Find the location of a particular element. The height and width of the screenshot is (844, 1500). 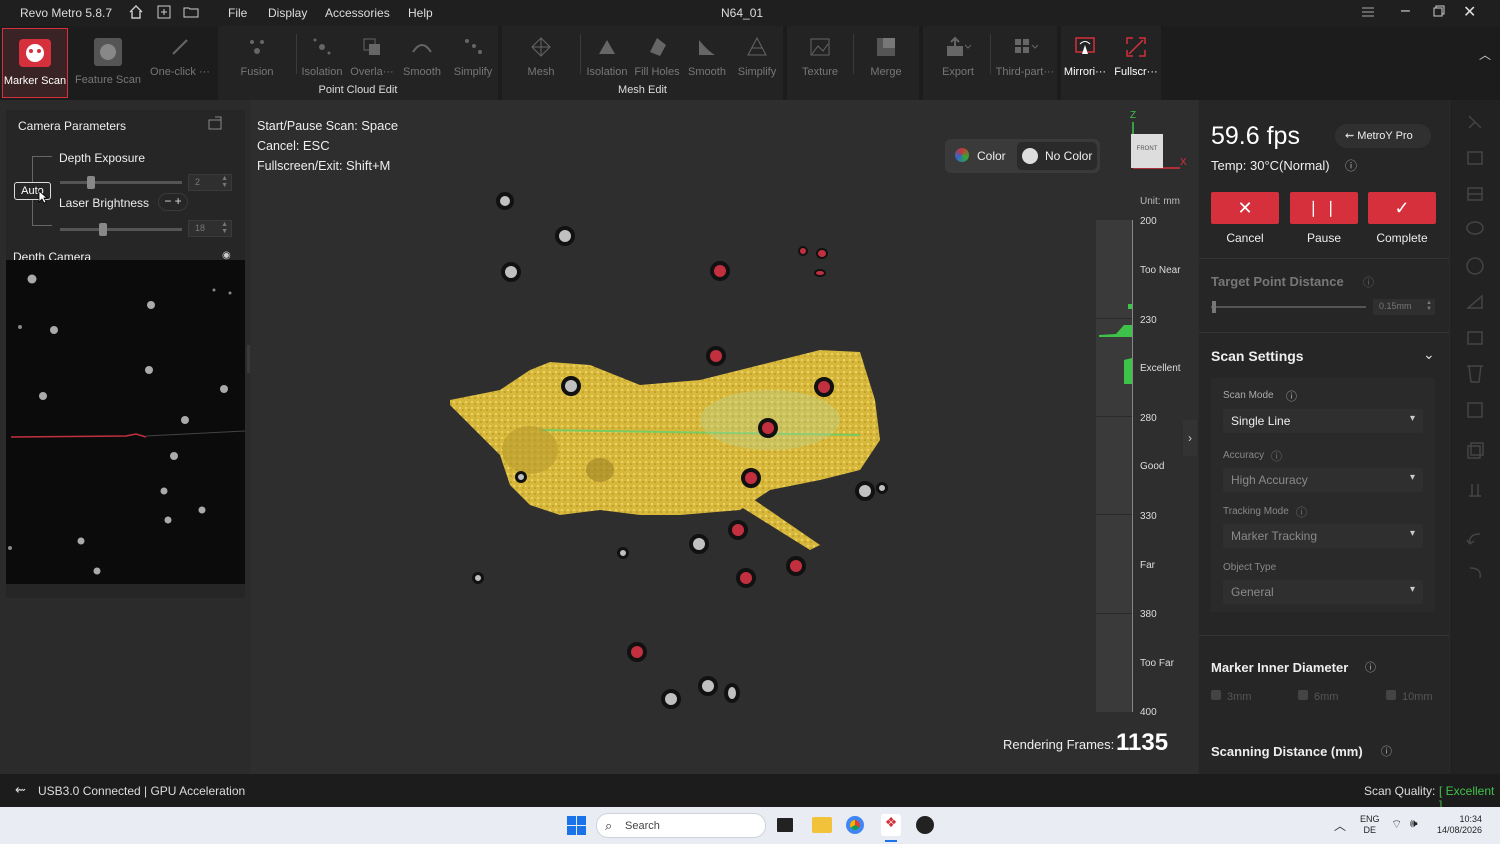

volume-icon: 🕪 is located at coordinates (1414, 823).